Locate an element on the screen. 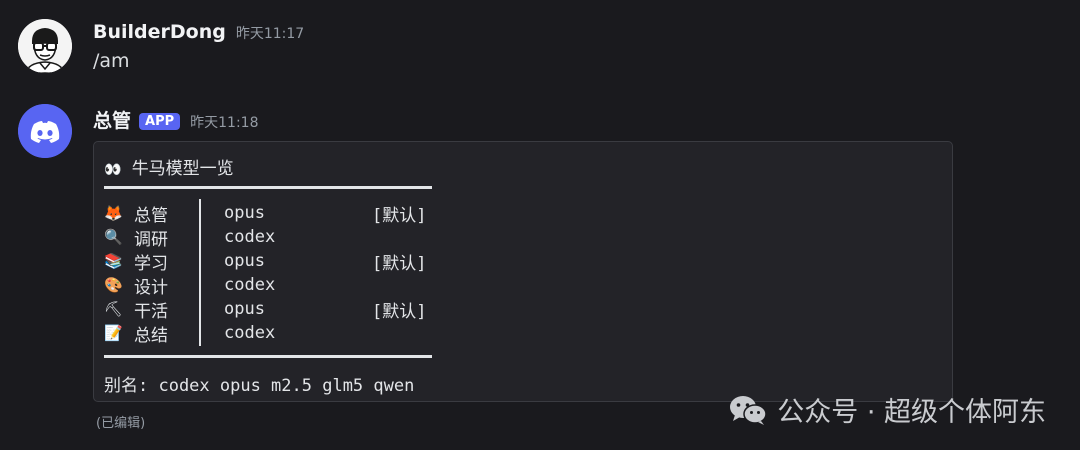  agent-name: 总结 is located at coordinates (151, 335).